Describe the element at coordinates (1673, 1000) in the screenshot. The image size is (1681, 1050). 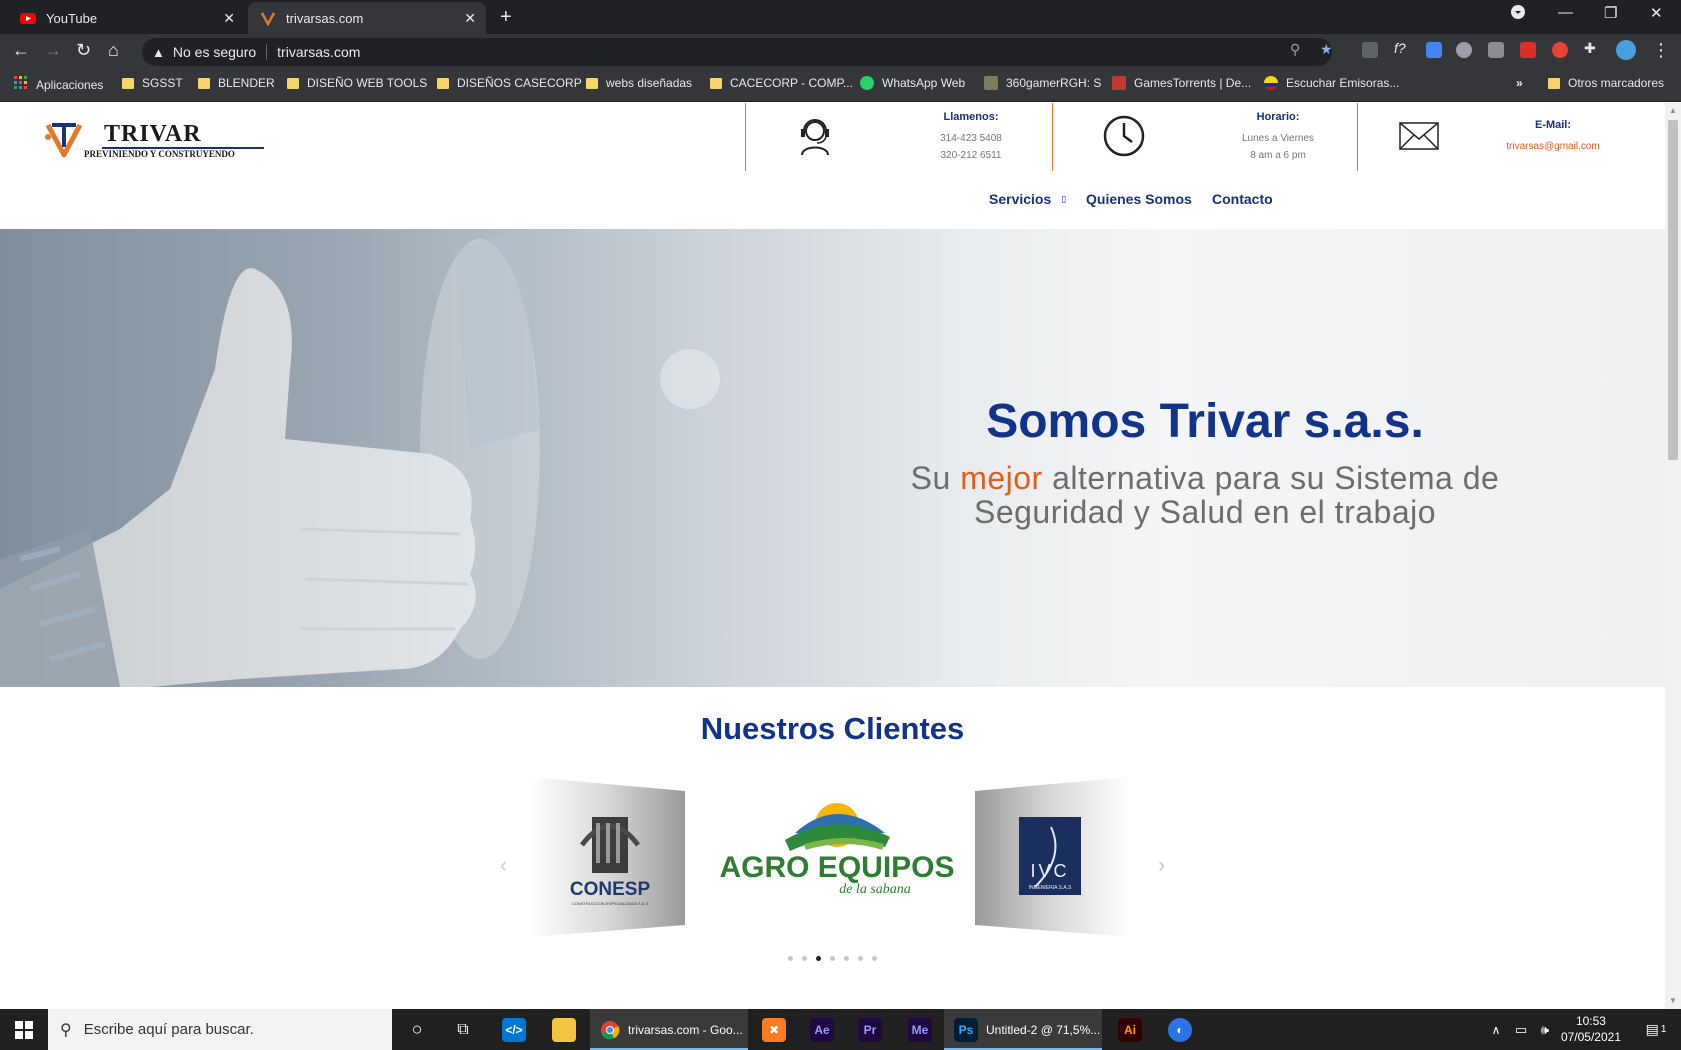
I see `scroll-down-icon: ▼` at that location.